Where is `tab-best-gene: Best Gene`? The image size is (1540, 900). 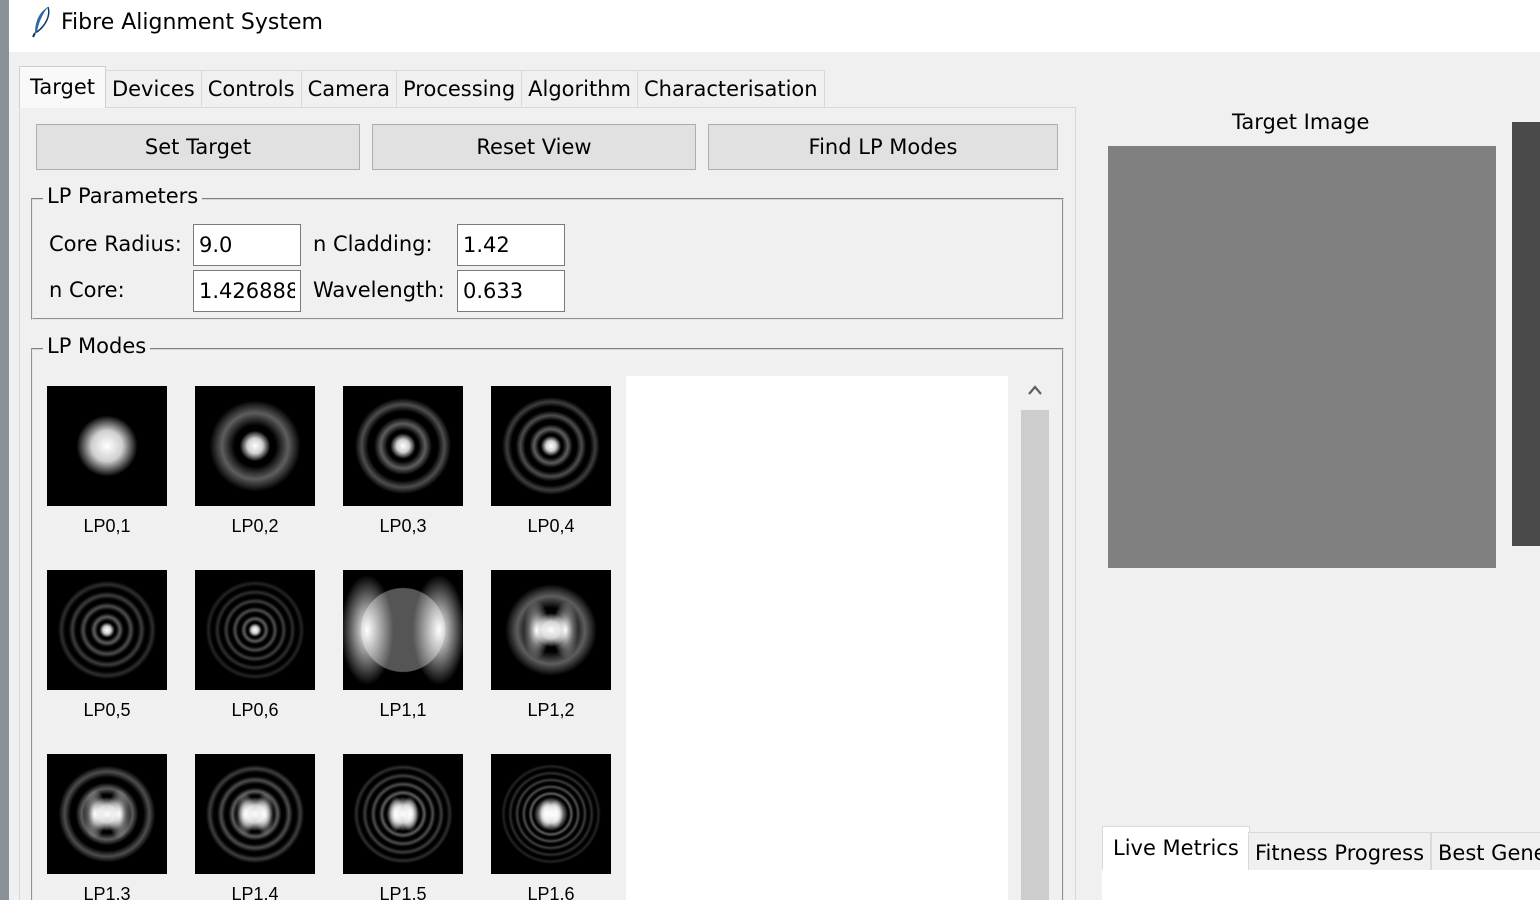
tab-best-gene: Best Gene is located at coordinates (1485, 852).